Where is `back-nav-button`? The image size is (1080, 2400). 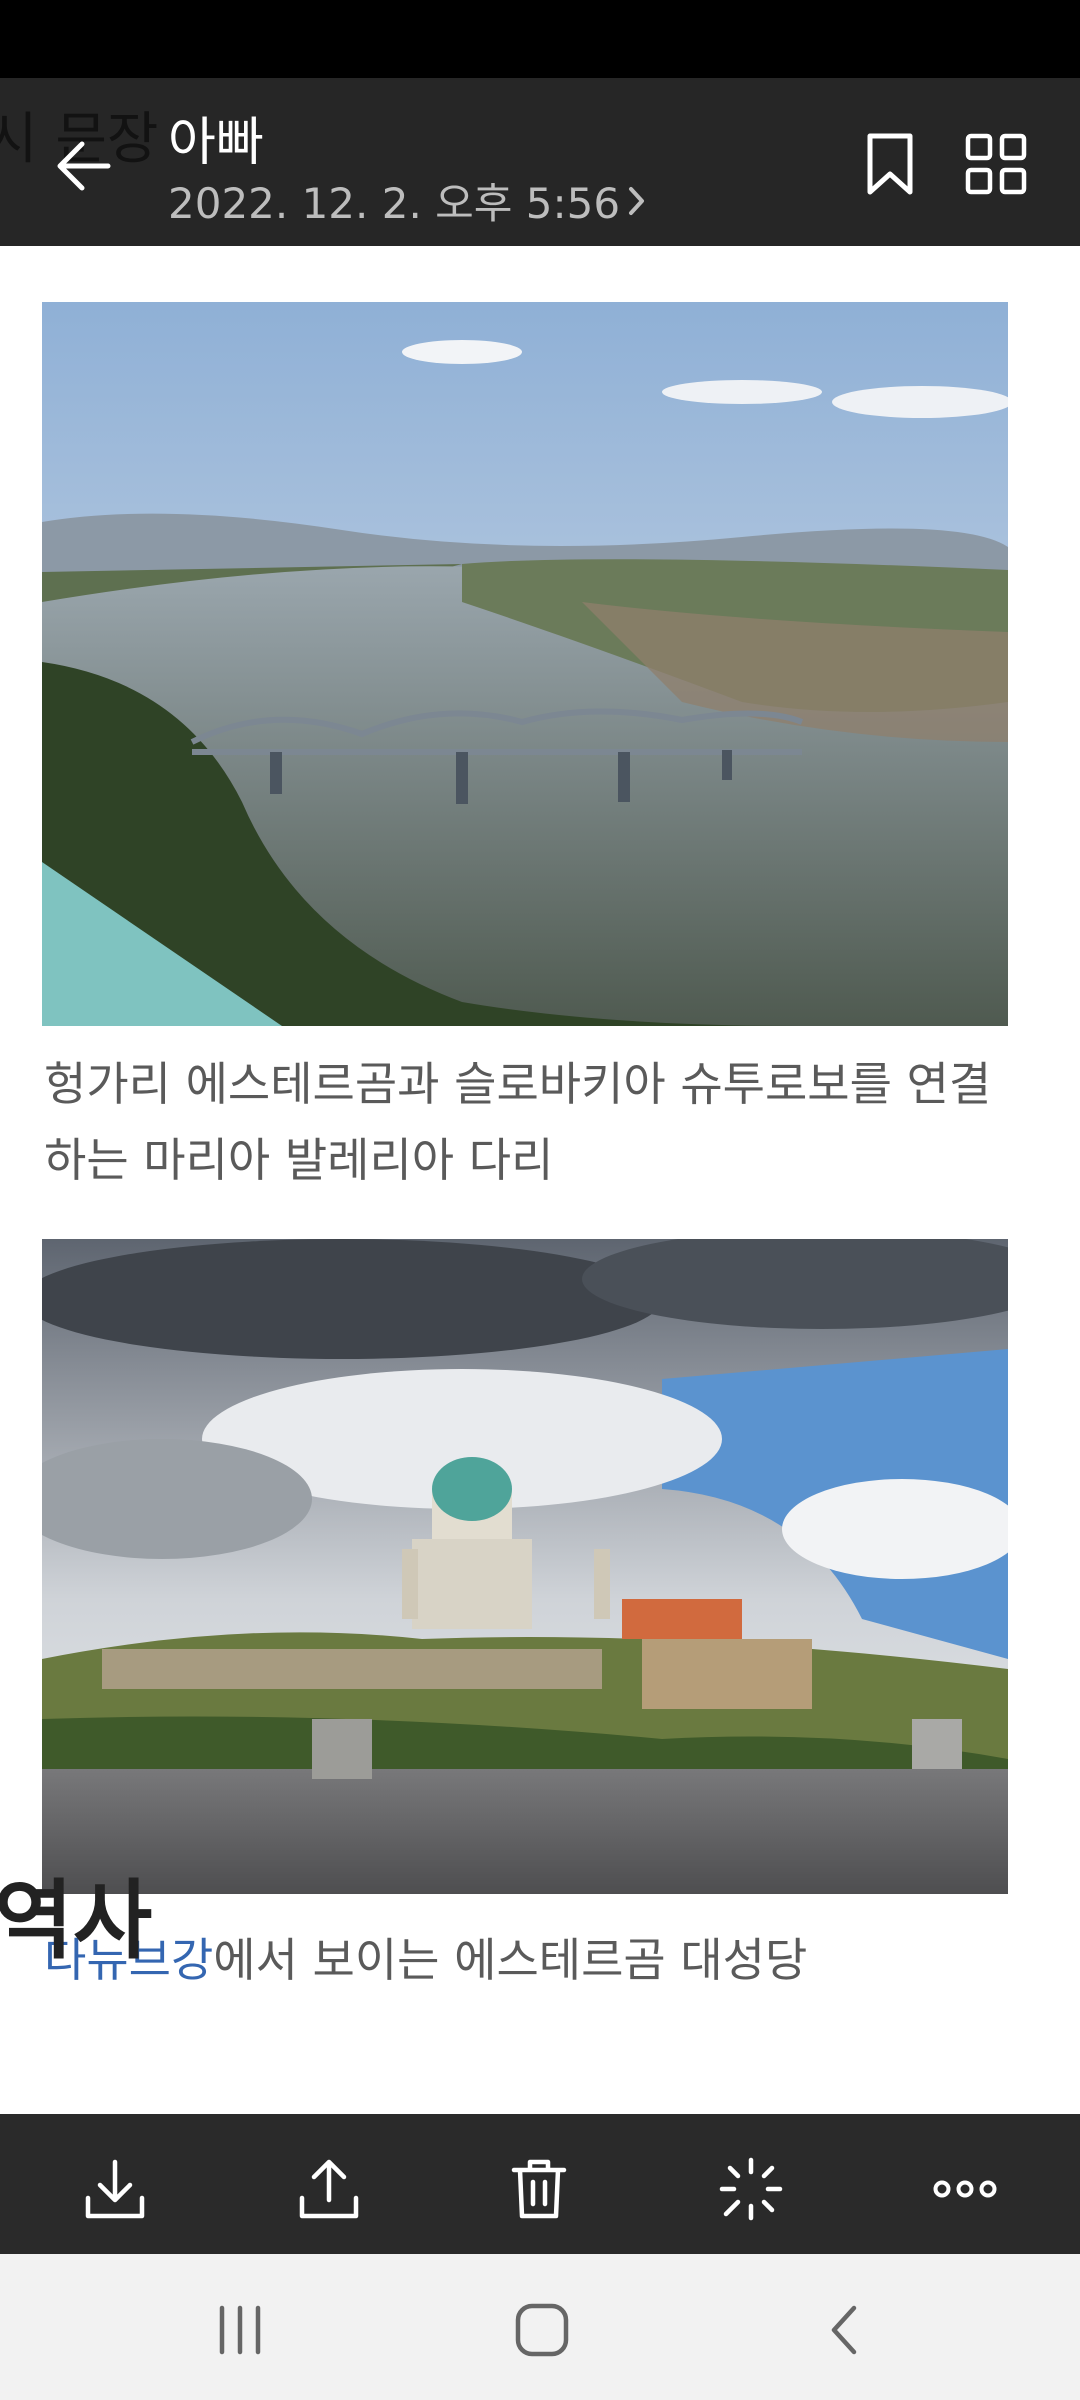
back-nav-button is located at coordinates (846, 2330).